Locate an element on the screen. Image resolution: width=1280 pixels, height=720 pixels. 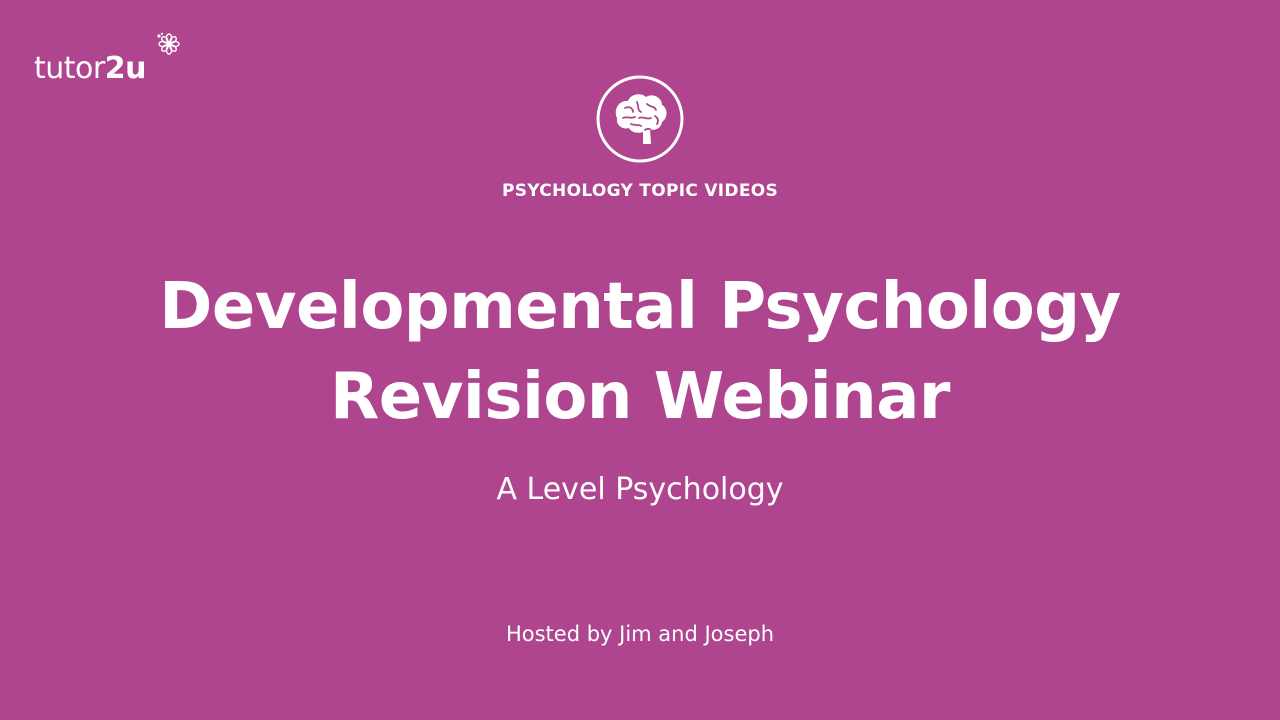
host-credit: Hosted by Jim and Joseph is located at coordinates (640, 634).